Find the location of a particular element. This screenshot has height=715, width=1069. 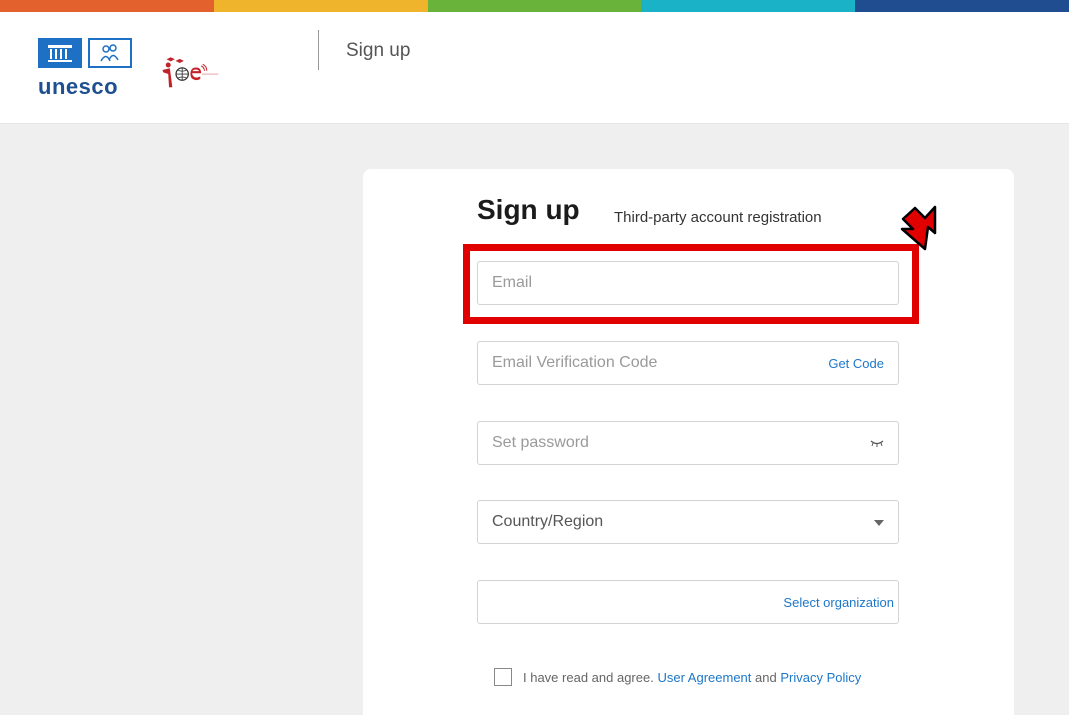

header-divider is located at coordinates (318, 50).